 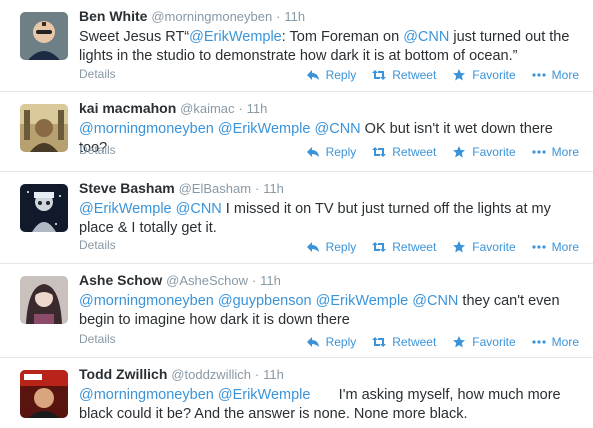 I want to click on text-segment: : Tom Foreman on, so click(x=342, y=37).